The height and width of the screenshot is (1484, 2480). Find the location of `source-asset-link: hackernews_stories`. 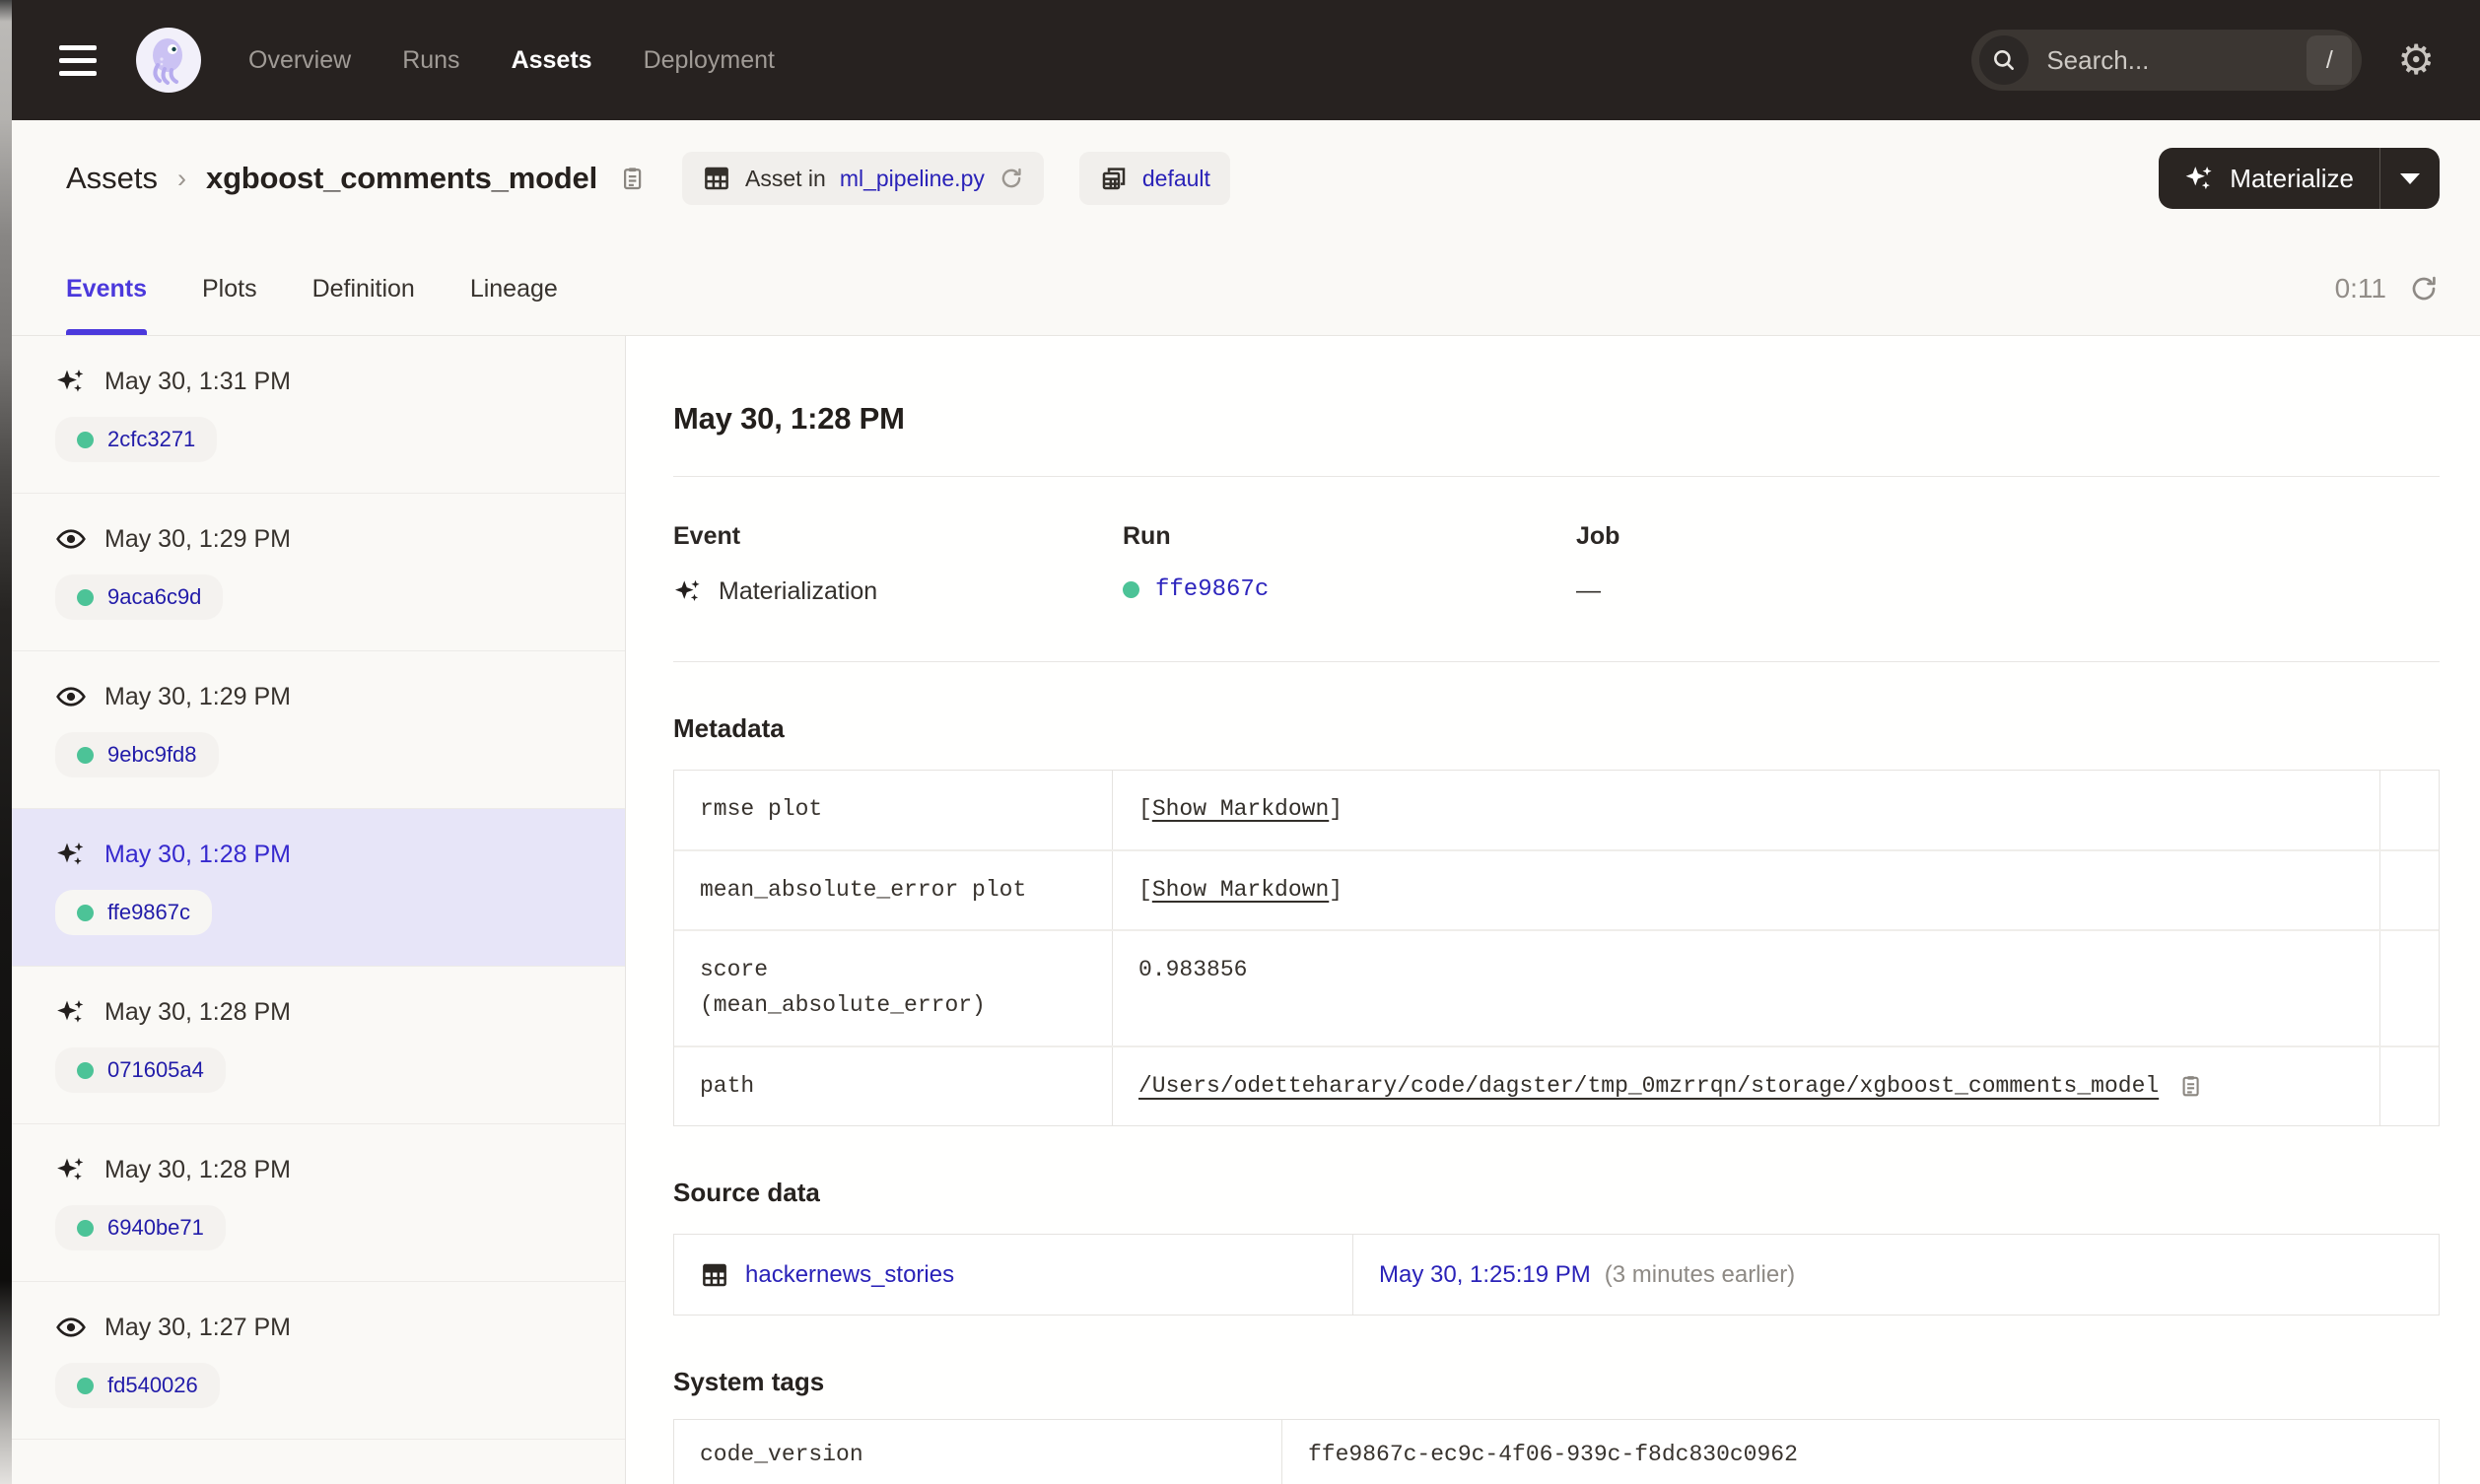

source-asset-link: hackernews_stories is located at coordinates (849, 1274).